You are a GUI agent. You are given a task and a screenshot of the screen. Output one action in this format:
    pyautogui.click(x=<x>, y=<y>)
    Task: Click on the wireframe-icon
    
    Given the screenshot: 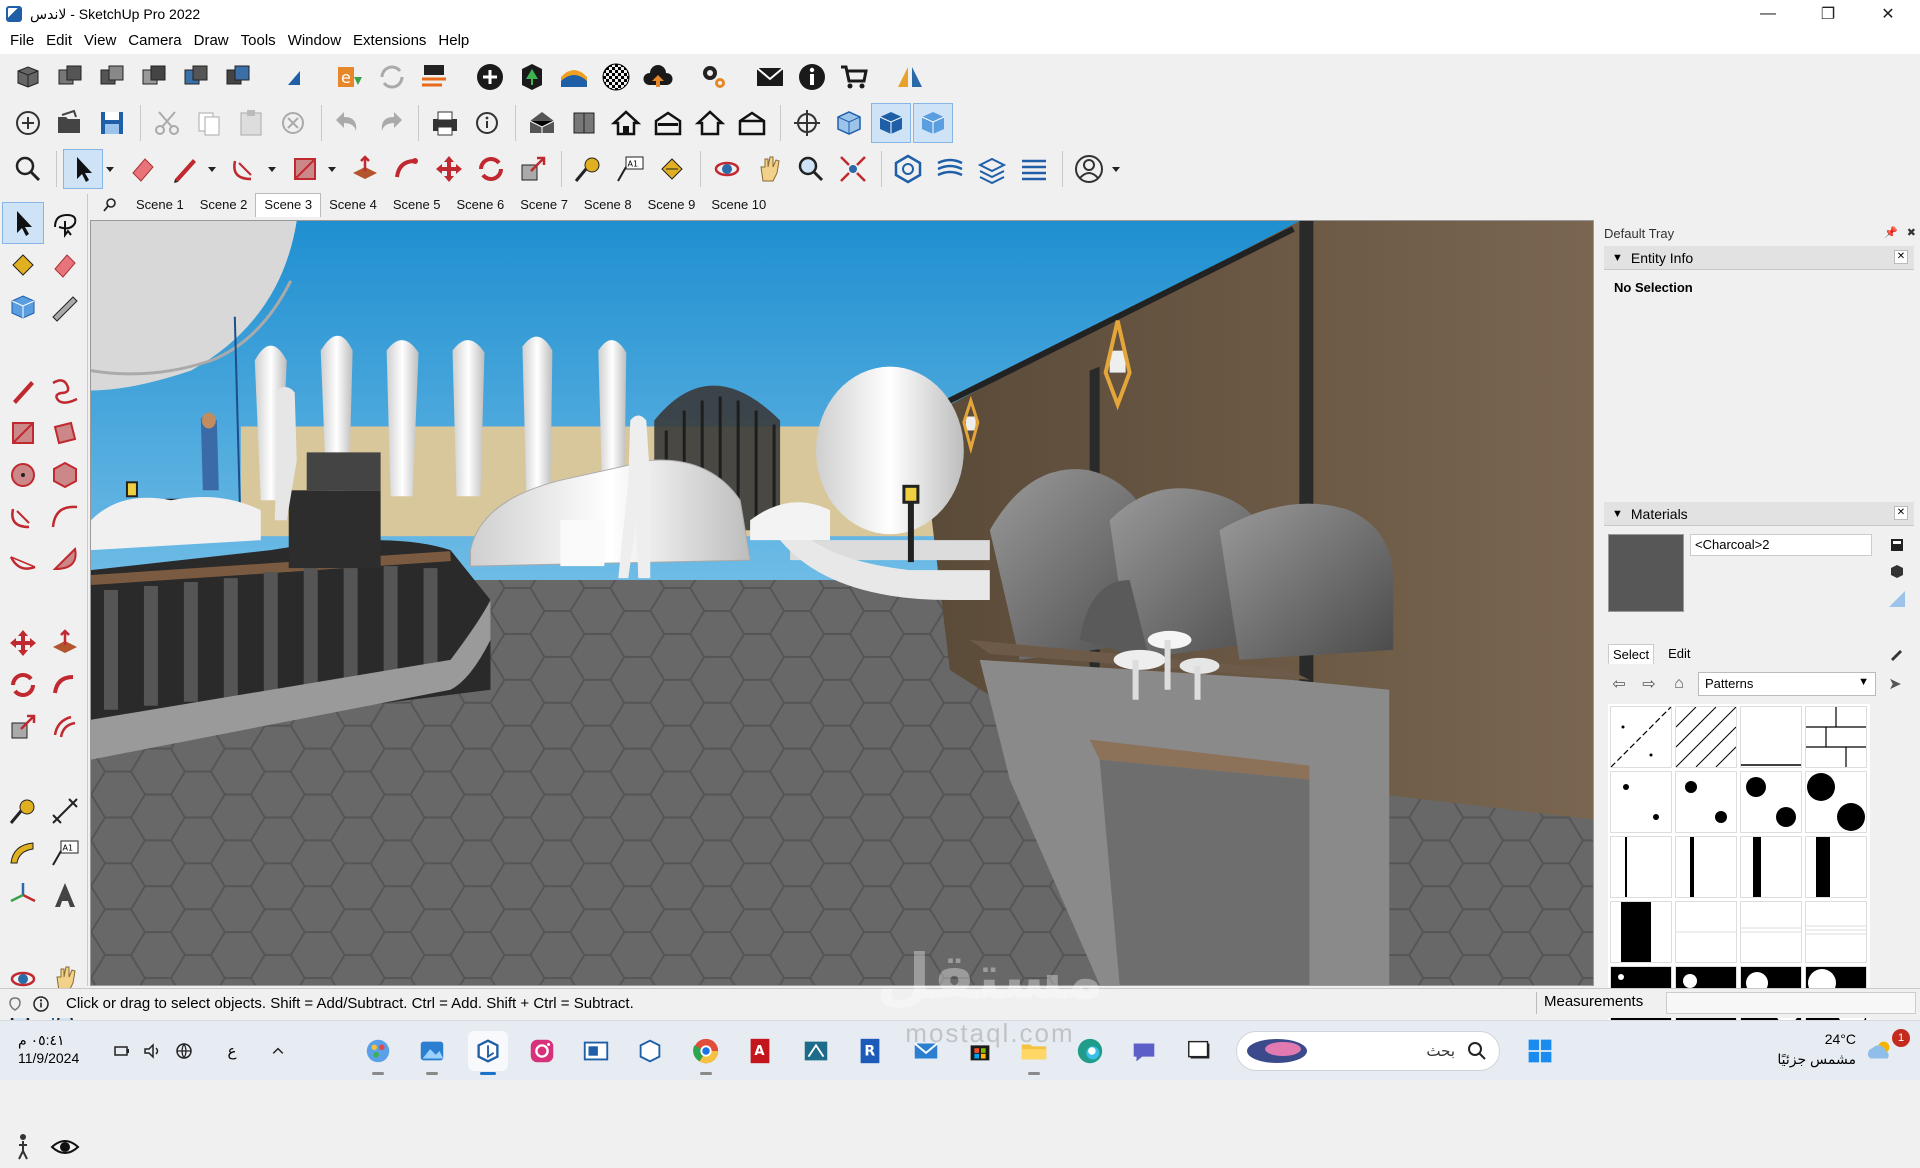 What is the action you would take?
    pyautogui.click(x=849, y=123)
    